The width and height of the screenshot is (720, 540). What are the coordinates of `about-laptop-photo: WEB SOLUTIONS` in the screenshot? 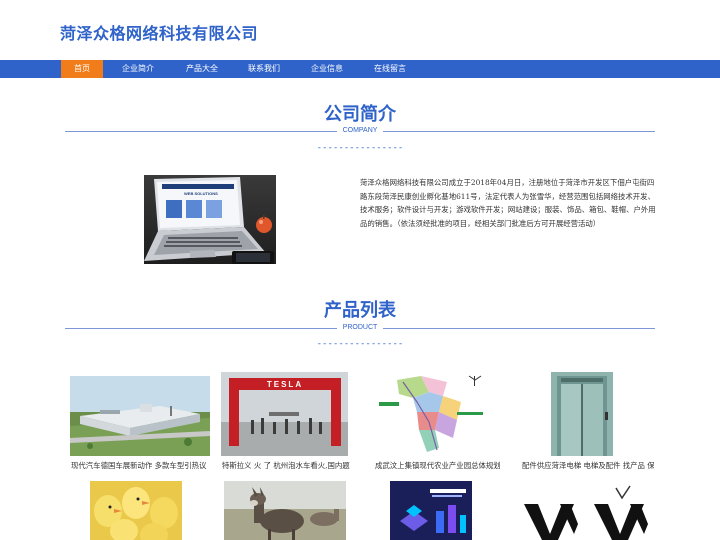 It's located at (210, 219).